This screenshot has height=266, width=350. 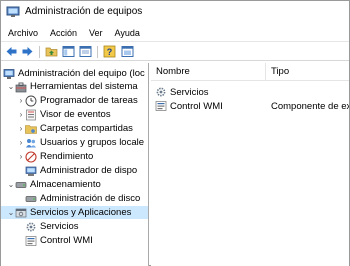 What do you see at coordinates (84, 11) in the screenshot?
I see `window-title: Administración de equipos` at bounding box center [84, 11].